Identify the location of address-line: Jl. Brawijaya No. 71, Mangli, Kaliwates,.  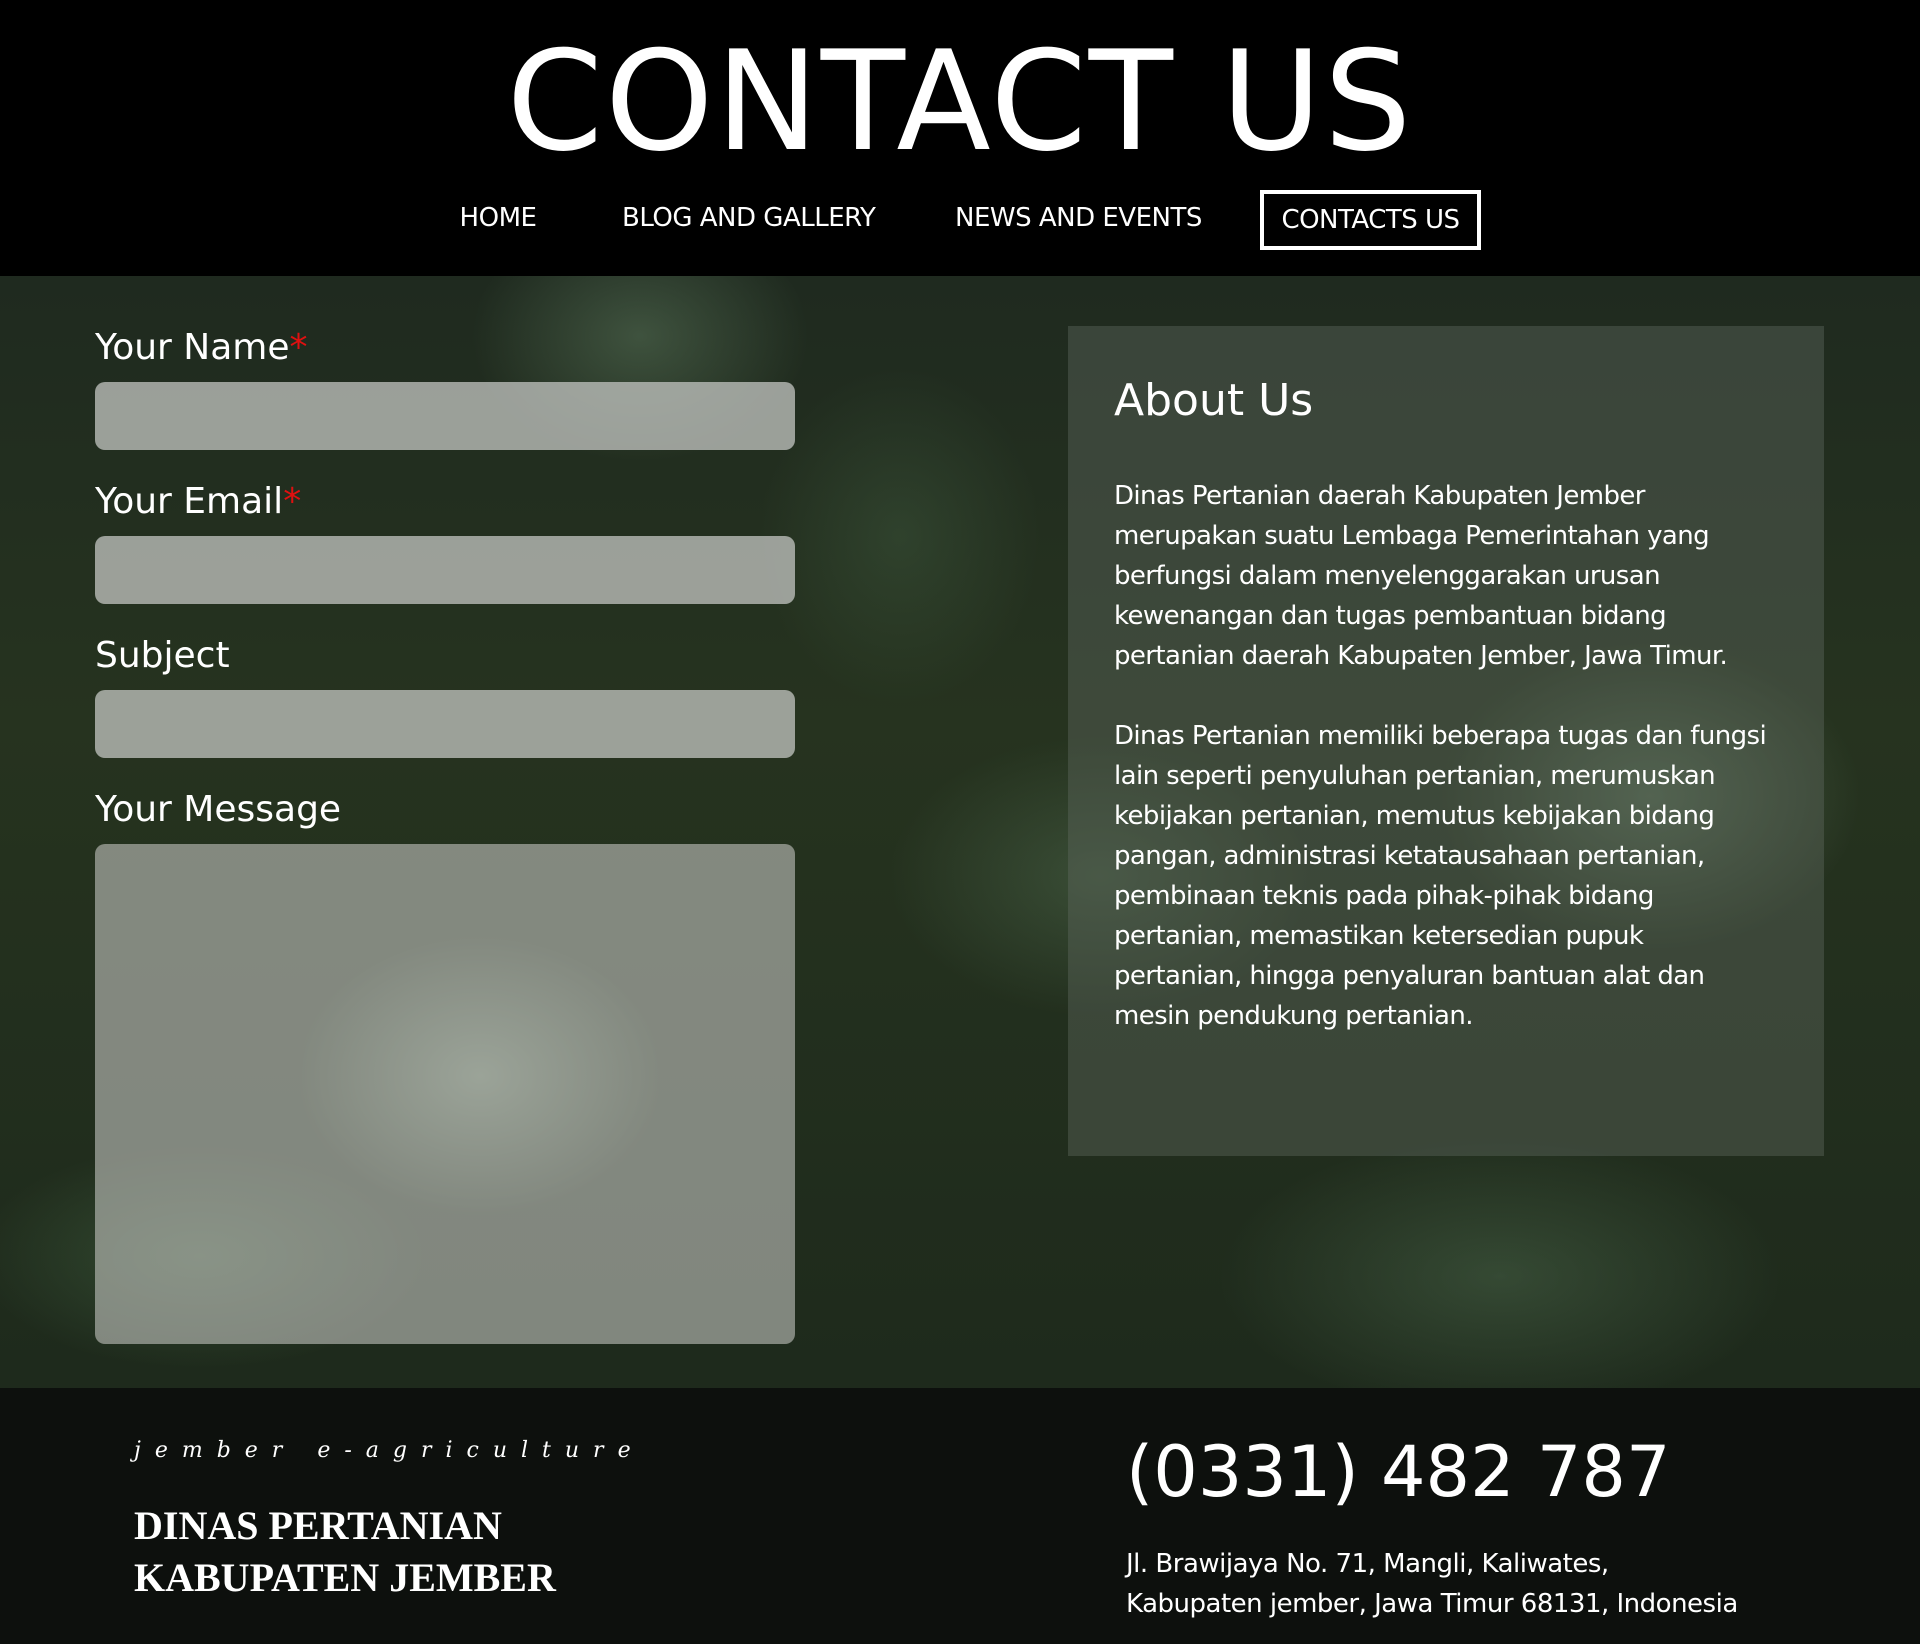
(1367, 1564).